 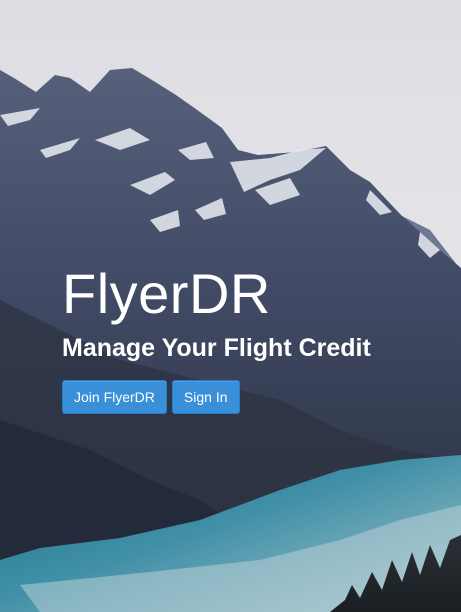 I want to click on brand-title: FlyerDR, so click(x=166, y=293).